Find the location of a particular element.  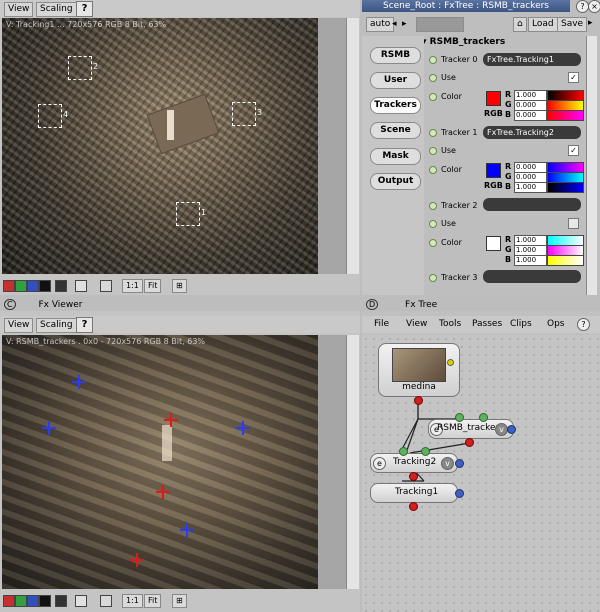

rsmb-trackers-node: e RSMB_trackers v is located at coordinates (472, 430).